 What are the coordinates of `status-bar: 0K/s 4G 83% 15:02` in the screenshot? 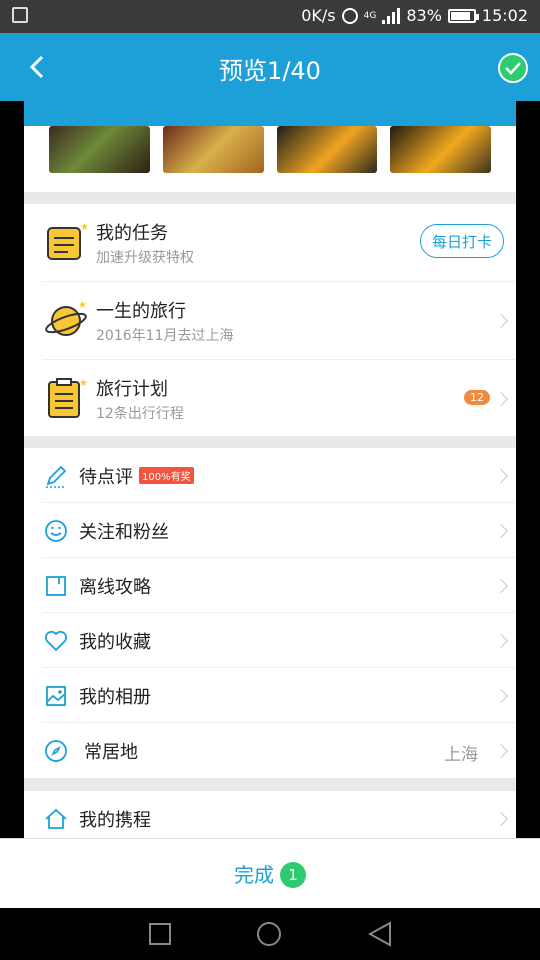 It's located at (270, 16).